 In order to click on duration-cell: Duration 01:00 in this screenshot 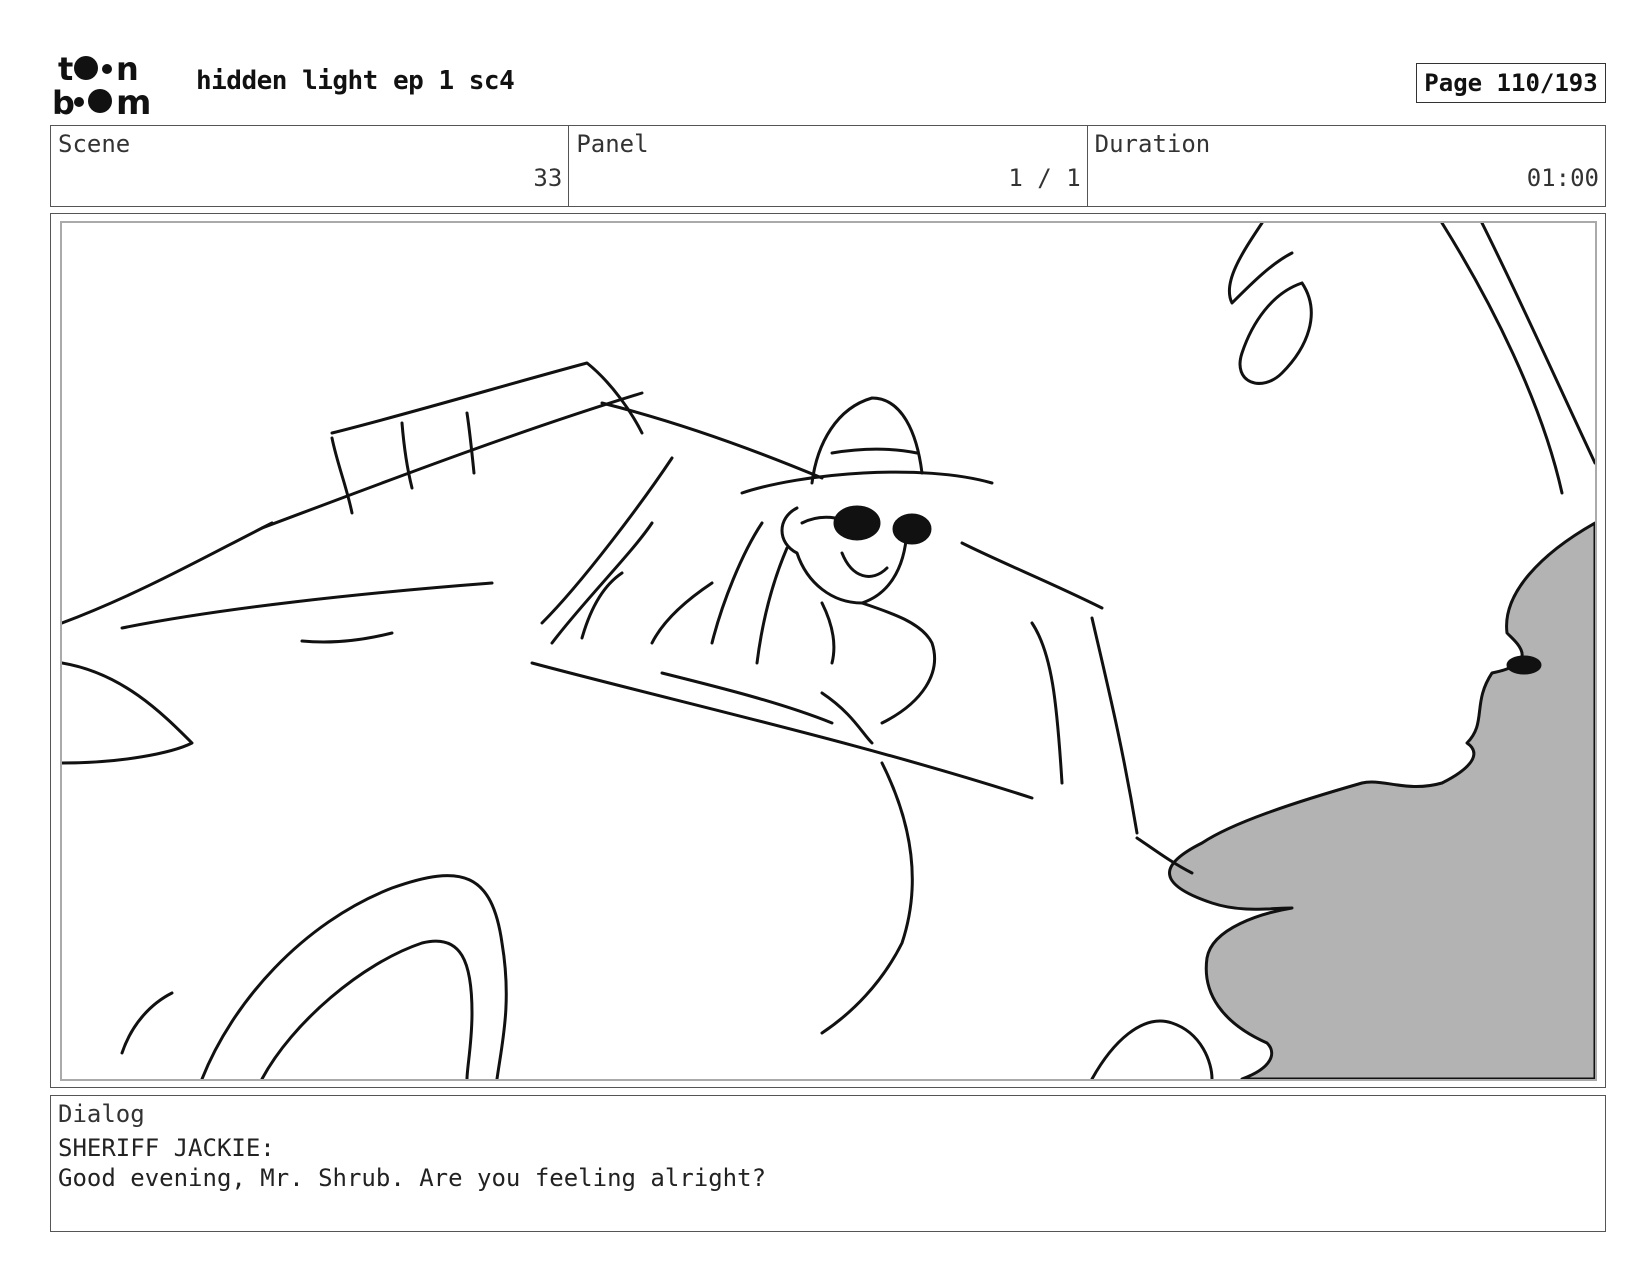, I will do `click(1346, 166)`.